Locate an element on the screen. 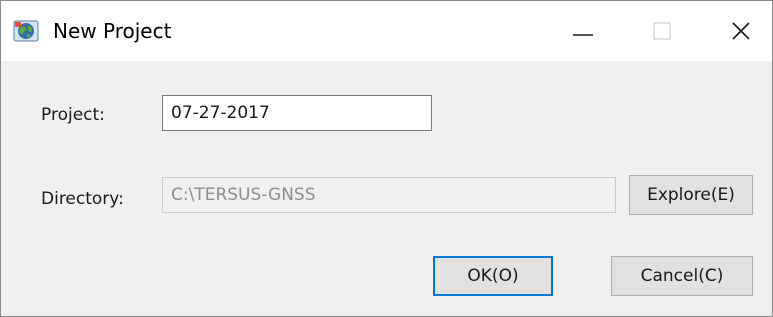  window-title: New Project is located at coordinates (112, 31).